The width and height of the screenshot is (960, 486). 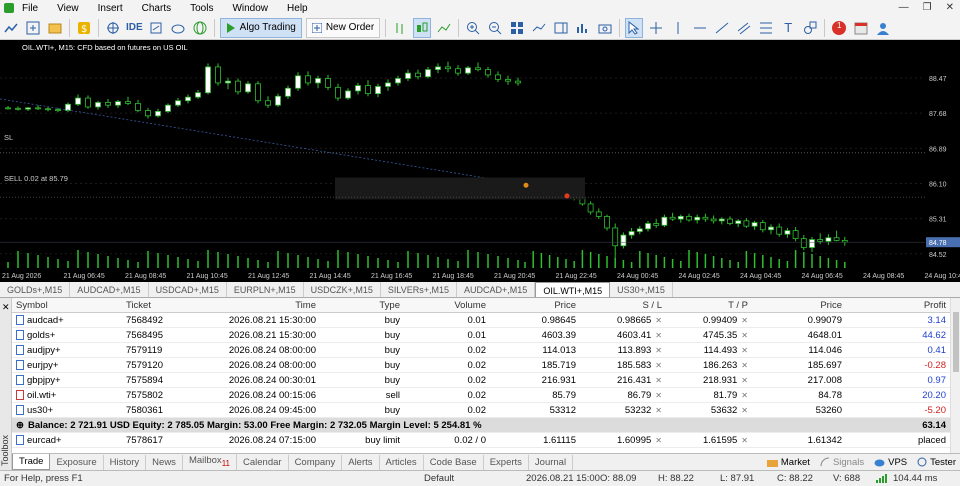 I want to click on column-header: S / L, so click(x=623, y=305).